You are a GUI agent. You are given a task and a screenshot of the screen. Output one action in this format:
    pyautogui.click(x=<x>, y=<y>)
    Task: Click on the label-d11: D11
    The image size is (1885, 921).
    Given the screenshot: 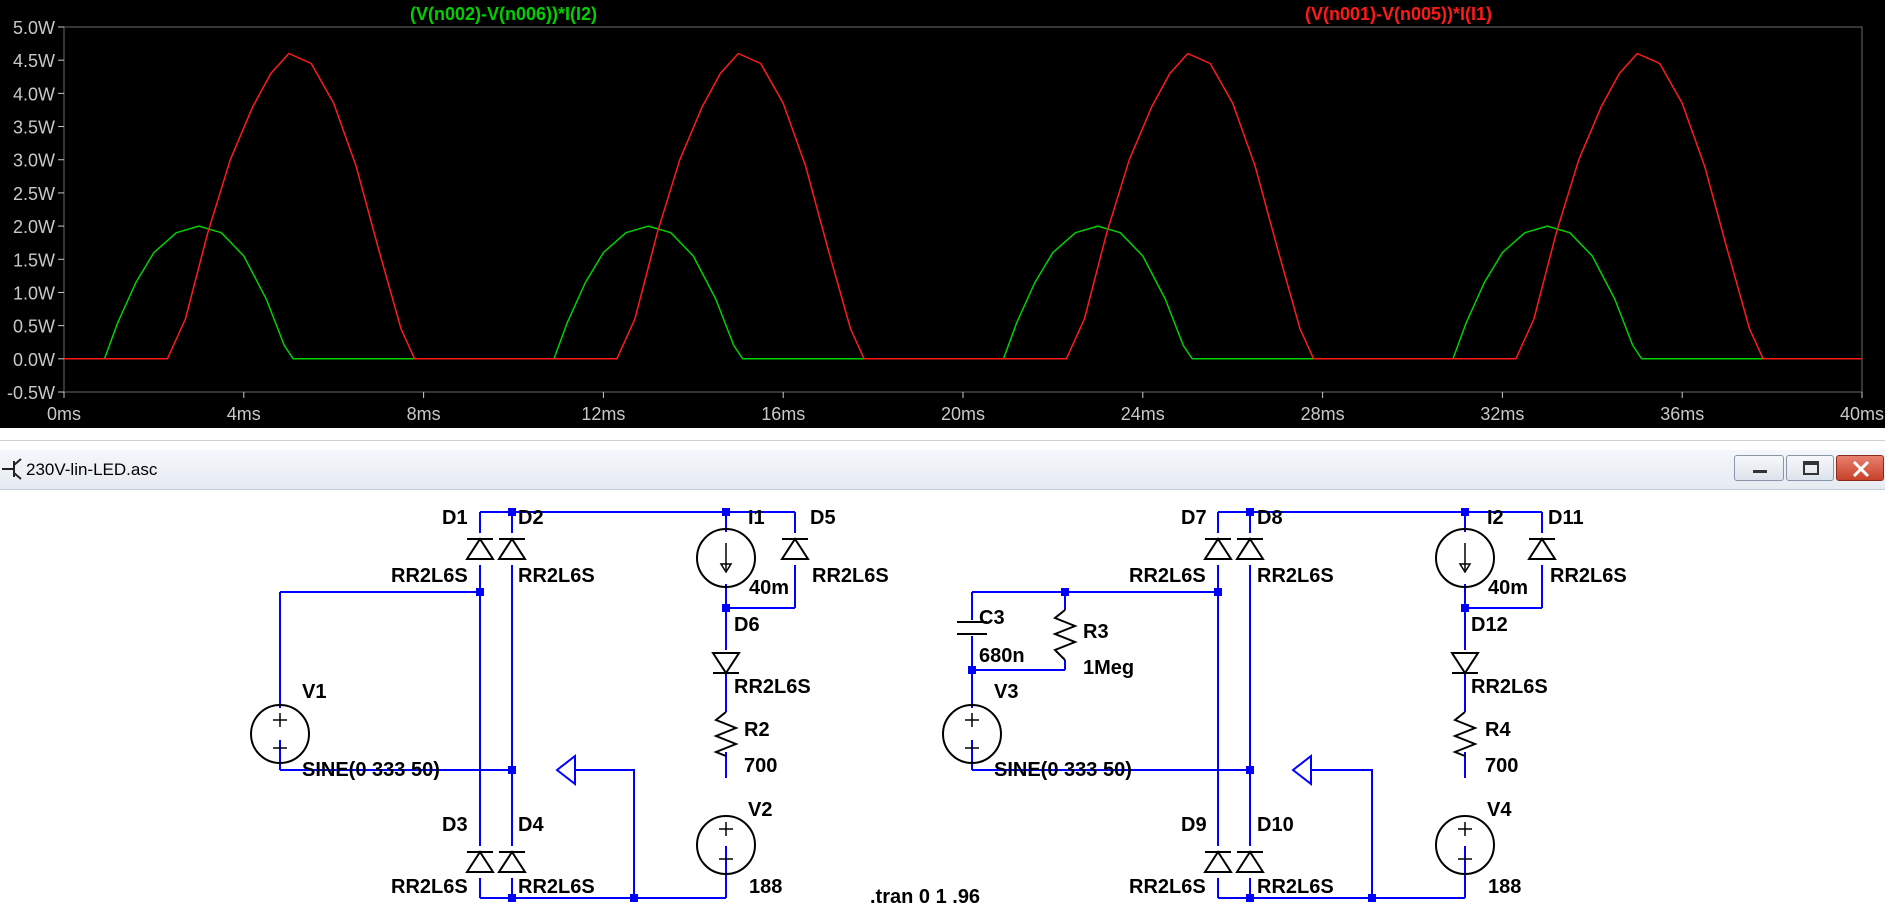 What is the action you would take?
    pyautogui.click(x=1566, y=518)
    